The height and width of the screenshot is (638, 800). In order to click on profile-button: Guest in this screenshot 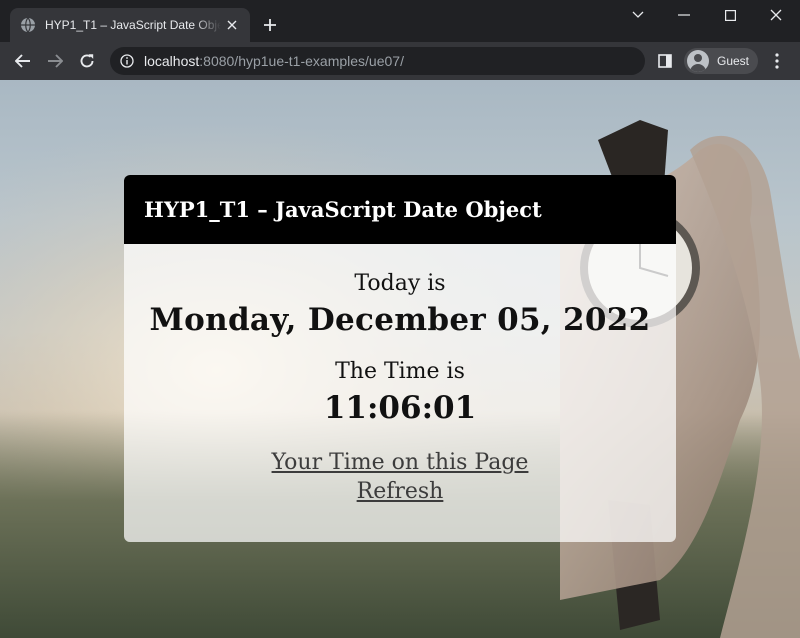, I will do `click(721, 61)`.